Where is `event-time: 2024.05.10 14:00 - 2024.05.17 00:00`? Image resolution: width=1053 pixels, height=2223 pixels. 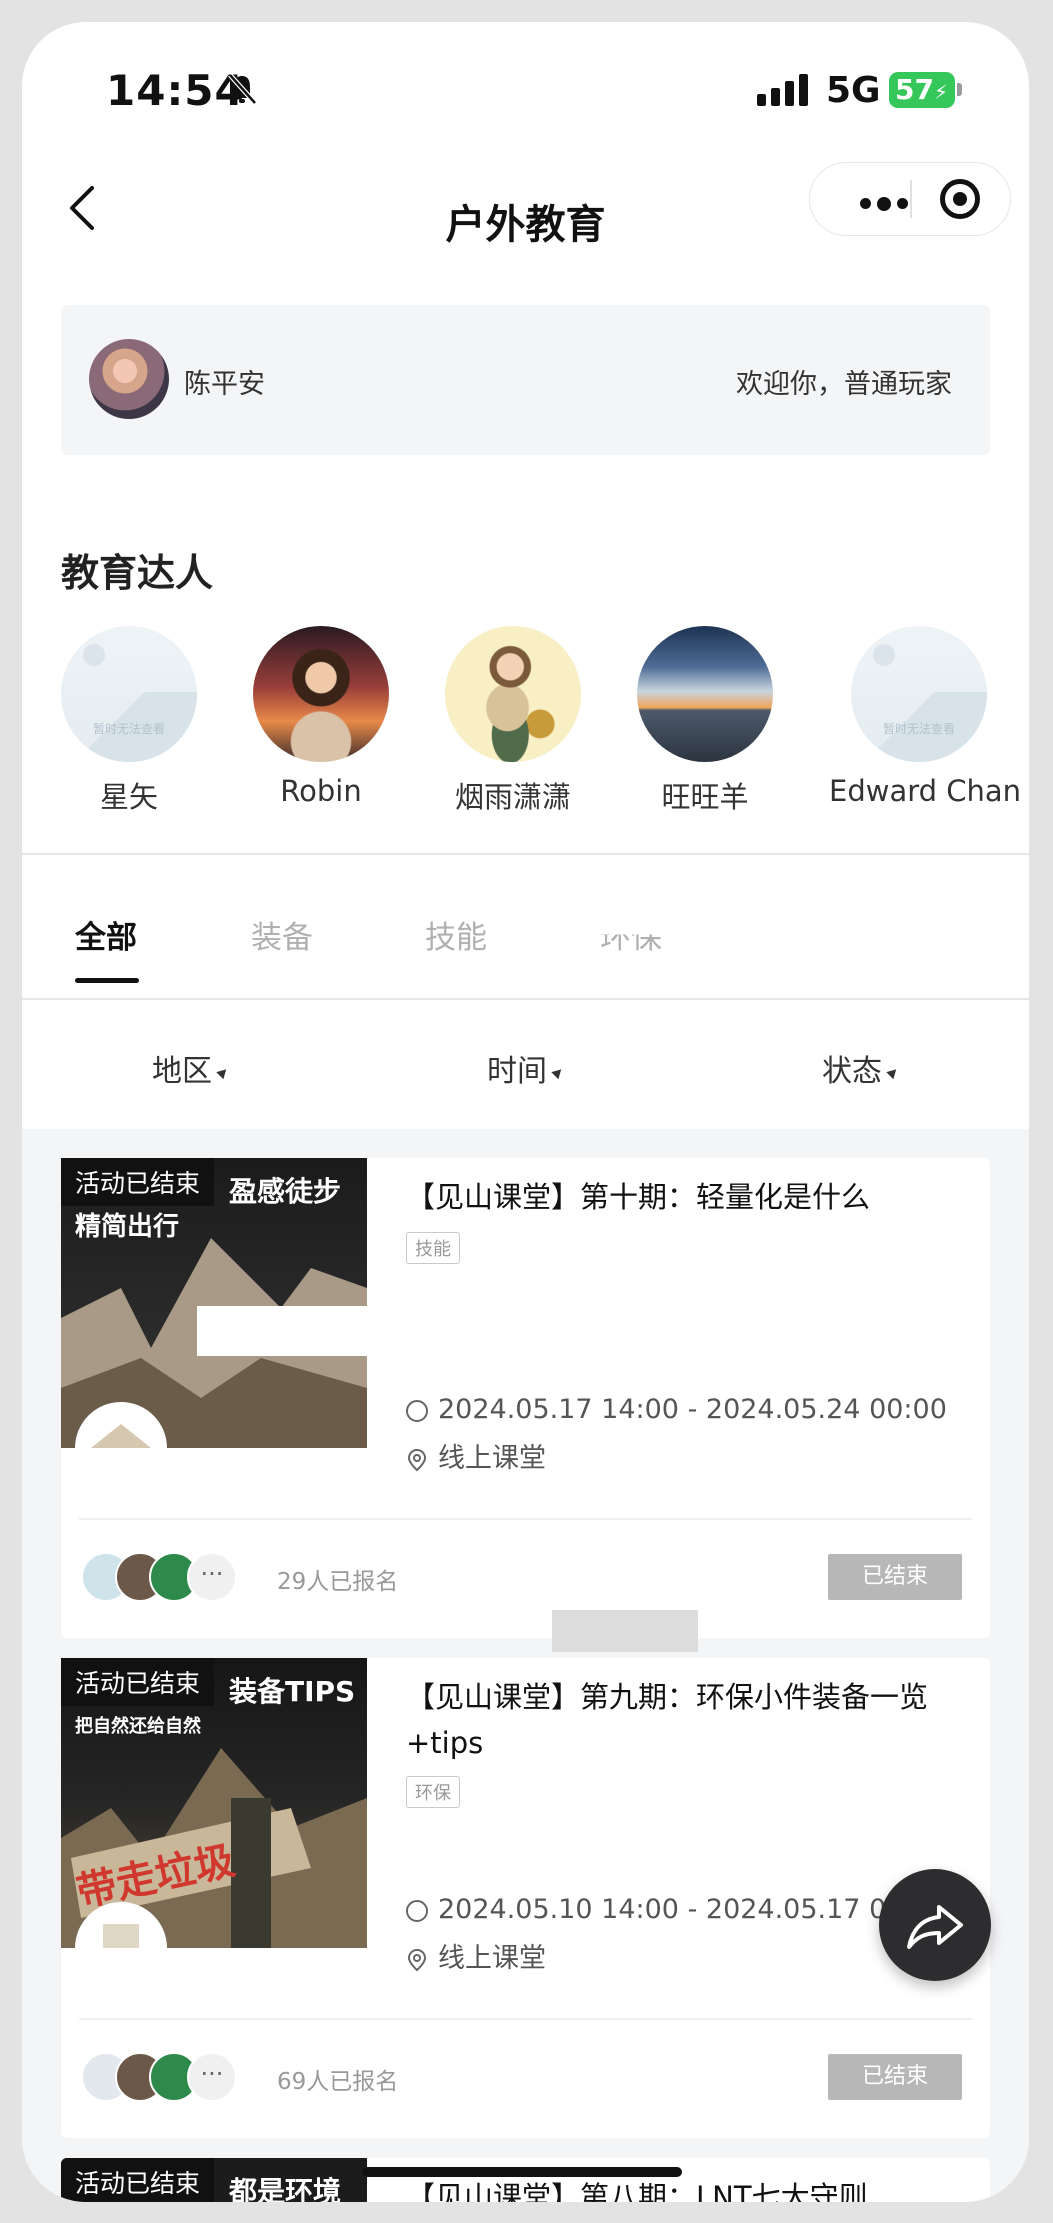
event-time: 2024.05.10 14:00 - 2024.05.17 00:00 is located at coordinates (676, 1909).